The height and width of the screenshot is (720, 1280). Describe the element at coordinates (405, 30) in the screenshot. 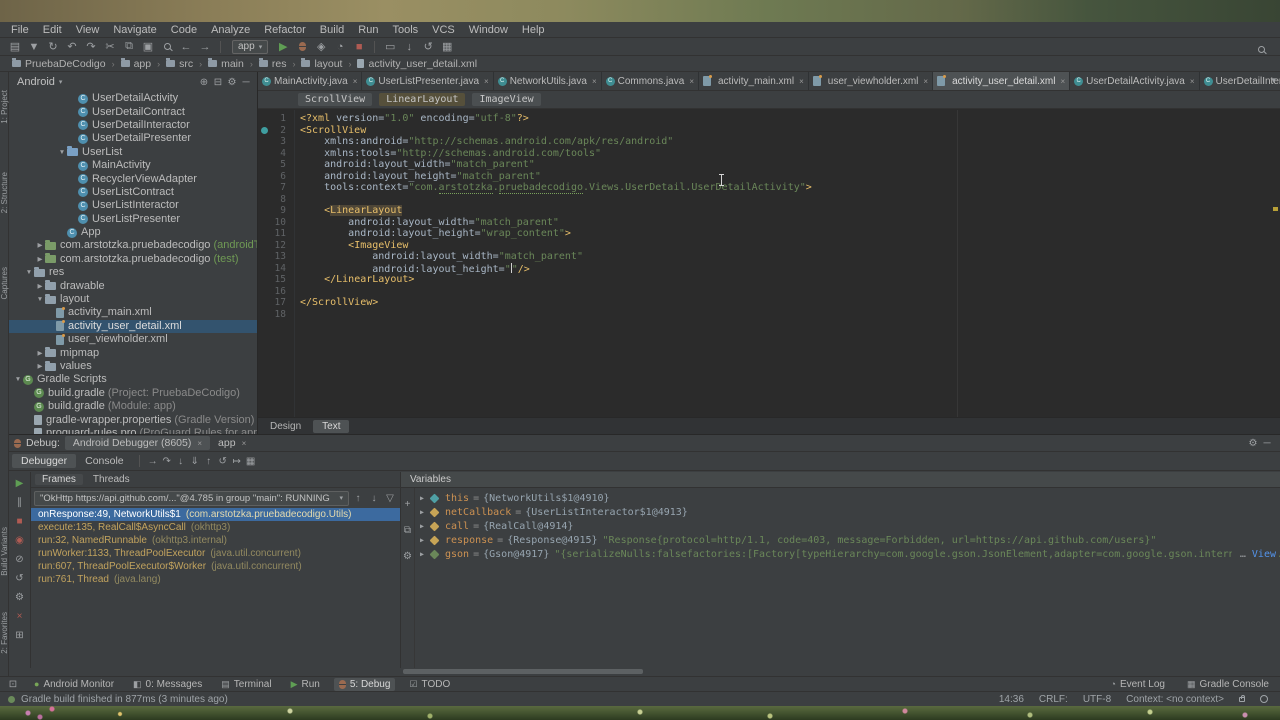

I see `menu-tools: Tools` at that location.